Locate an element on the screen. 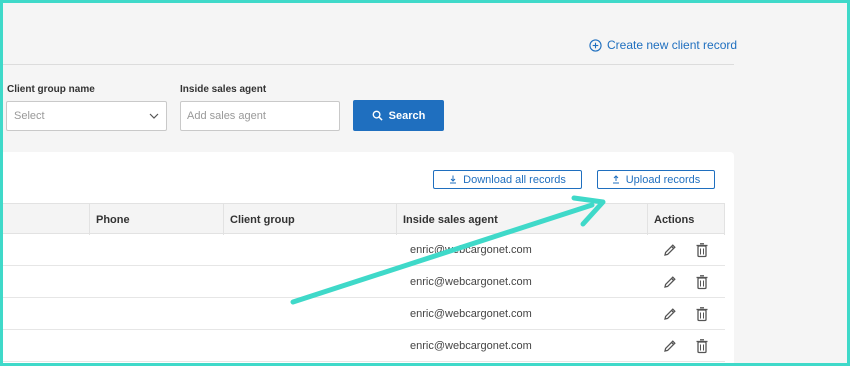 Image resolution: width=850 pixels, height=366 pixels. upload-icon is located at coordinates (615, 179).